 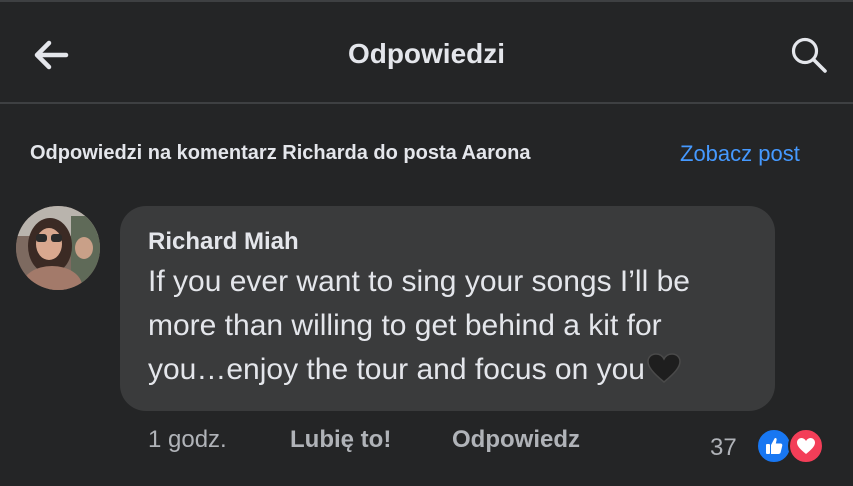 I want to click on see-post-link: Zobacz post, so click(x=740, y=154).